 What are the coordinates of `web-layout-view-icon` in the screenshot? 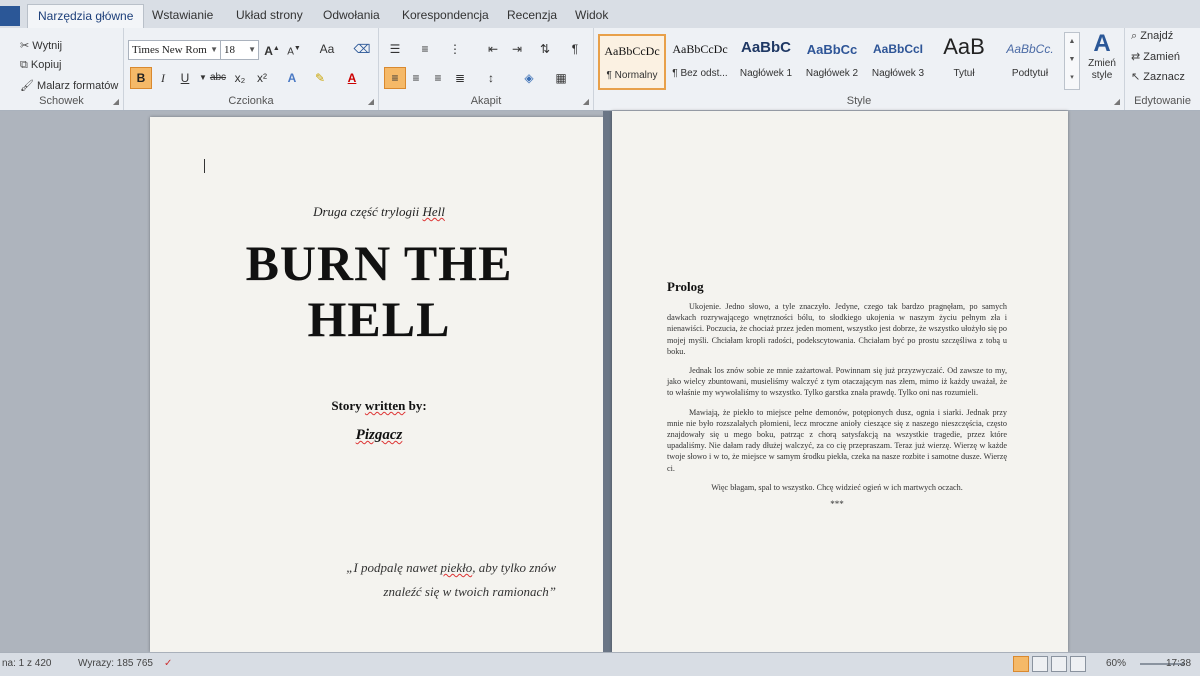 It's located at (1059, 664).